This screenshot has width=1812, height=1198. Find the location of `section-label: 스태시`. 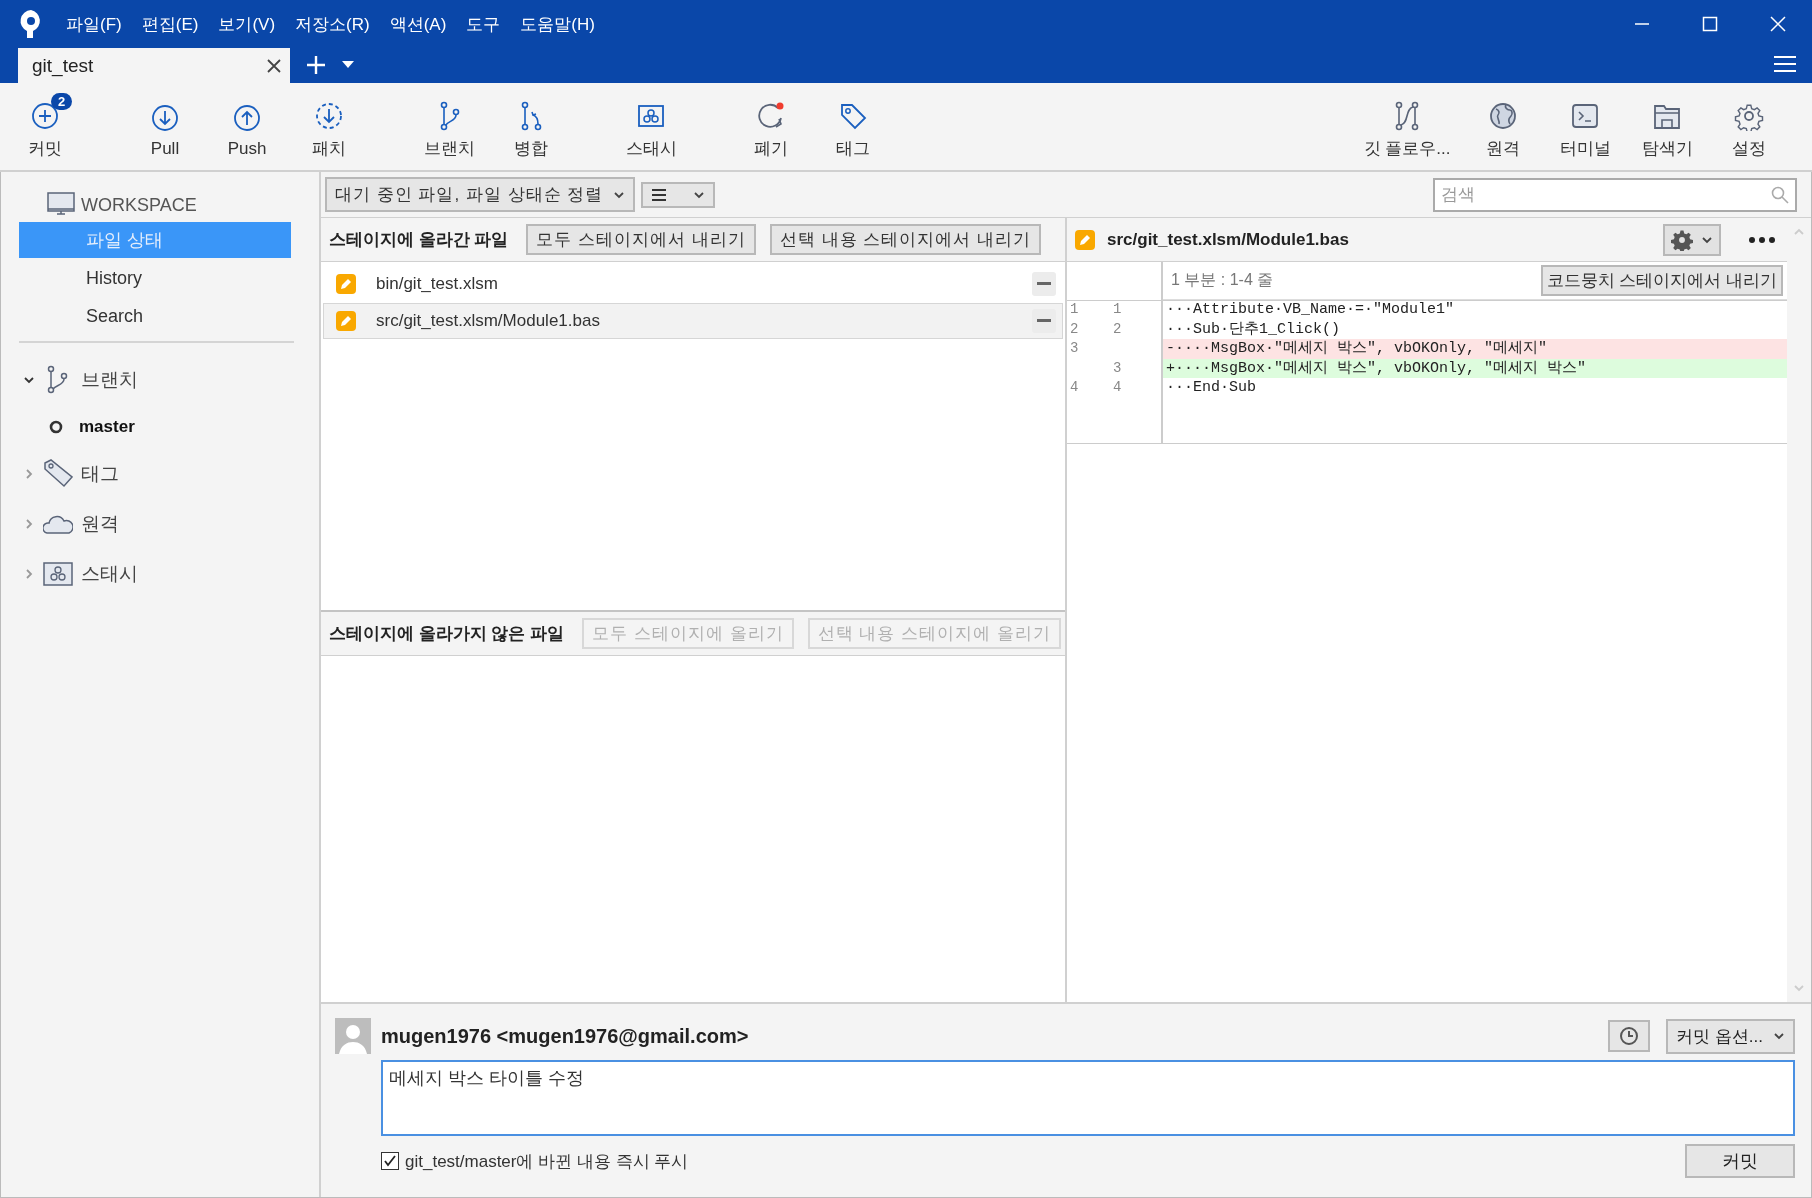

section-label: 스태시 is located at coordinates (109, 574).